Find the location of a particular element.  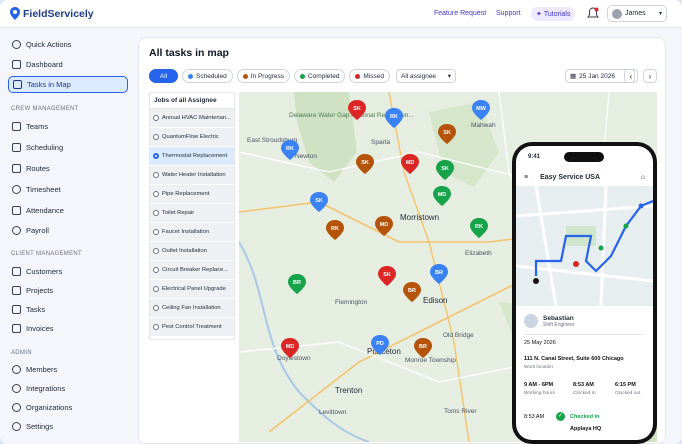

route-map-canvas is located at coordinates (584, 246).